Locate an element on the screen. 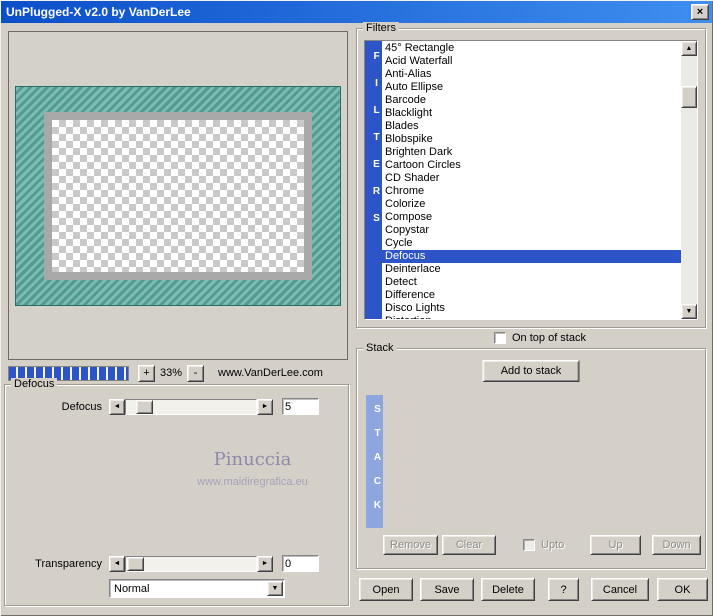 This screenshot has height=616, width=713. filter-item: Anti-Alias is located at coordinates (531, 74).